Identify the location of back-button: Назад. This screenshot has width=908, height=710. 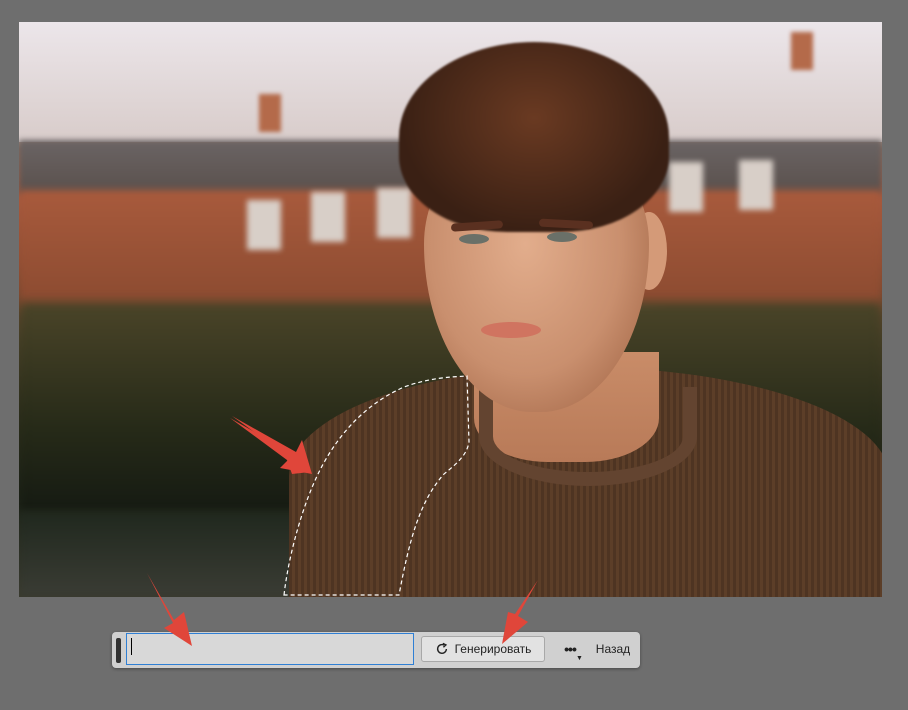
(613, 649).